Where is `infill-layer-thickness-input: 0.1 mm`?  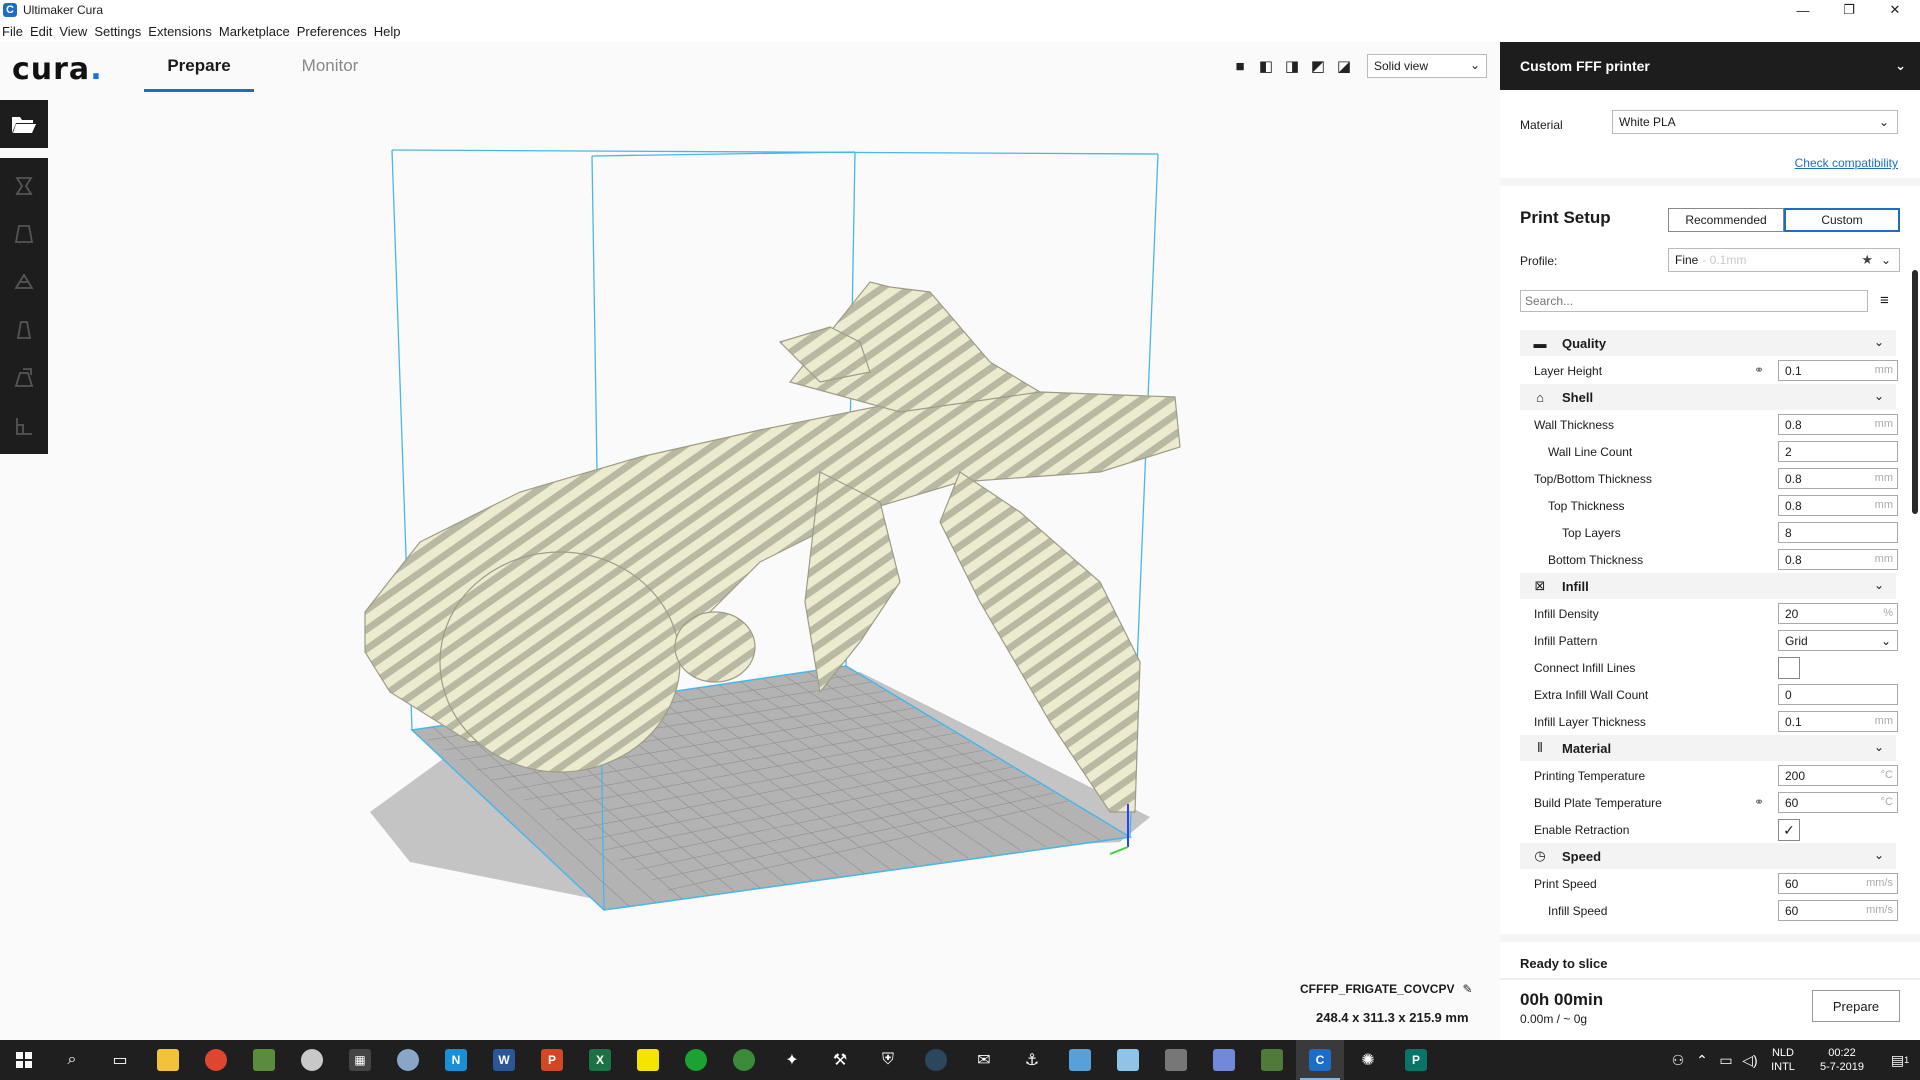
infill-layer-thickness-input: 0.1 mm is located at coordinates (1838, 721).